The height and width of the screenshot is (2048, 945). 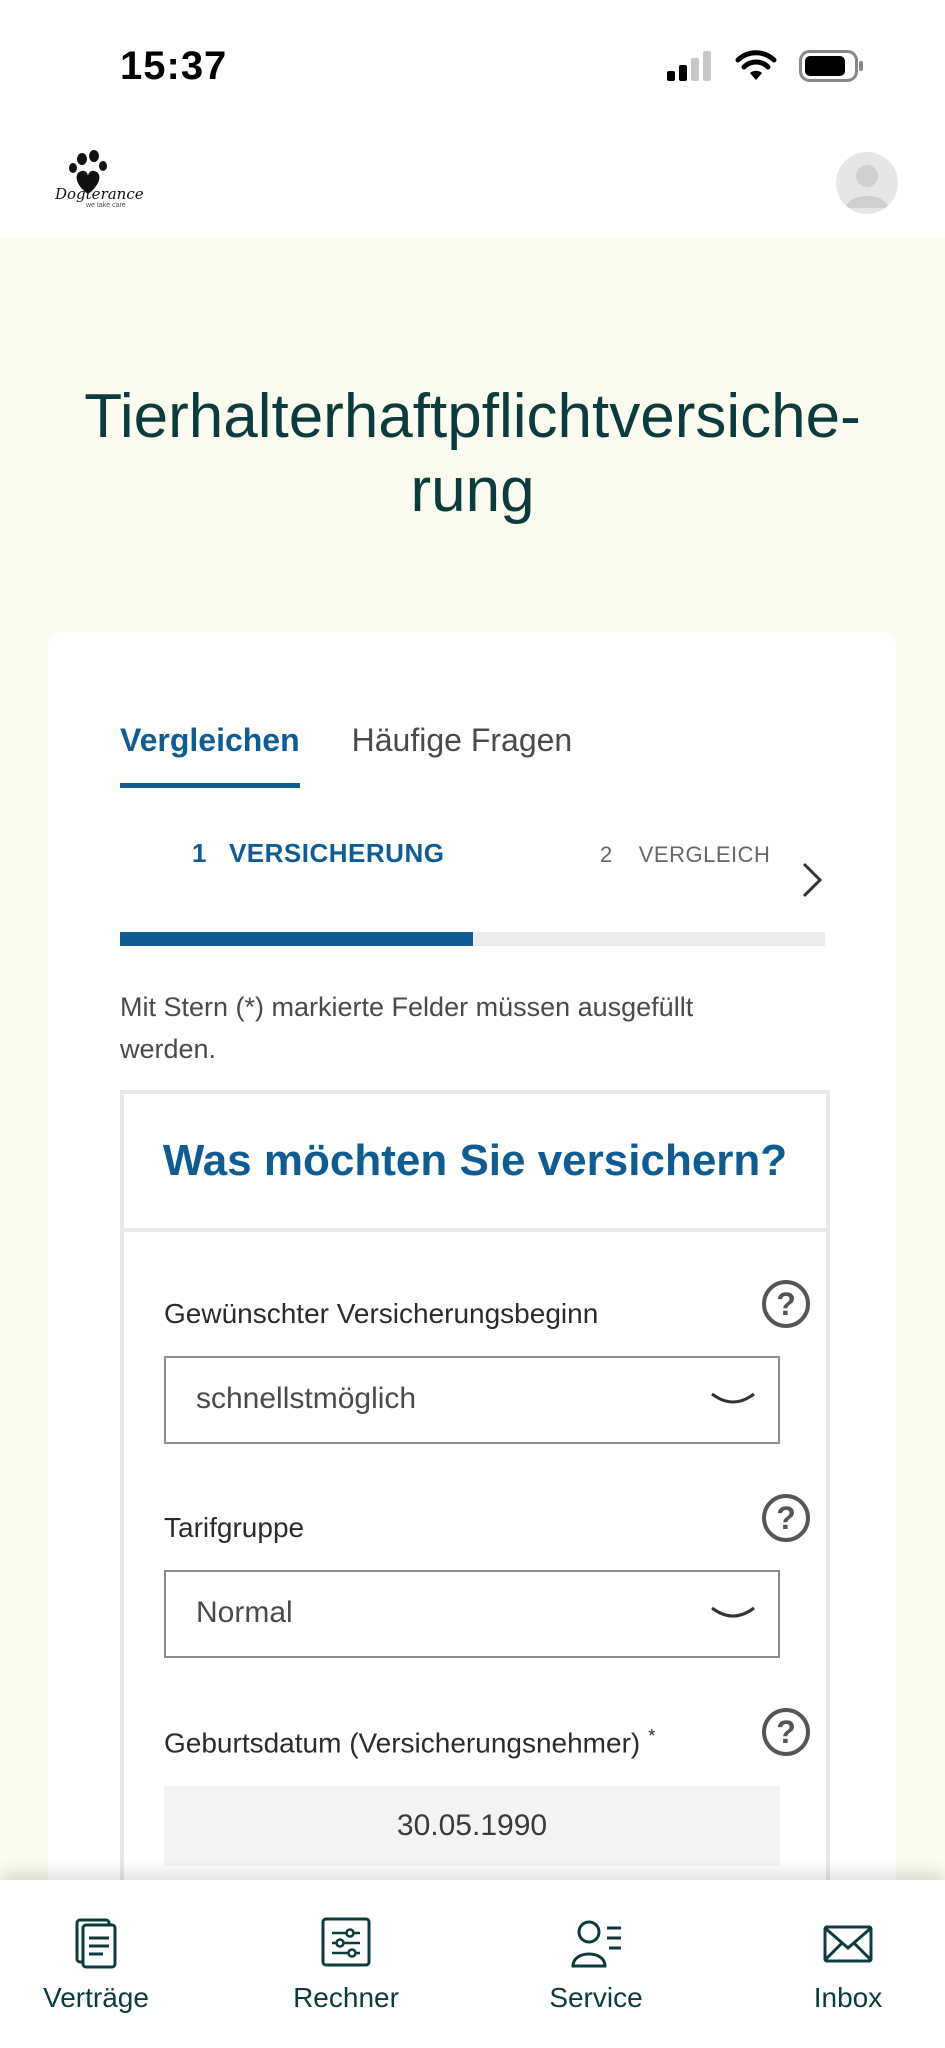 What do you see at coordinates (472, 1826) in the screenshot?
I see `birthdate-input: 30.05.1990` at bounding box center [472, 1826].